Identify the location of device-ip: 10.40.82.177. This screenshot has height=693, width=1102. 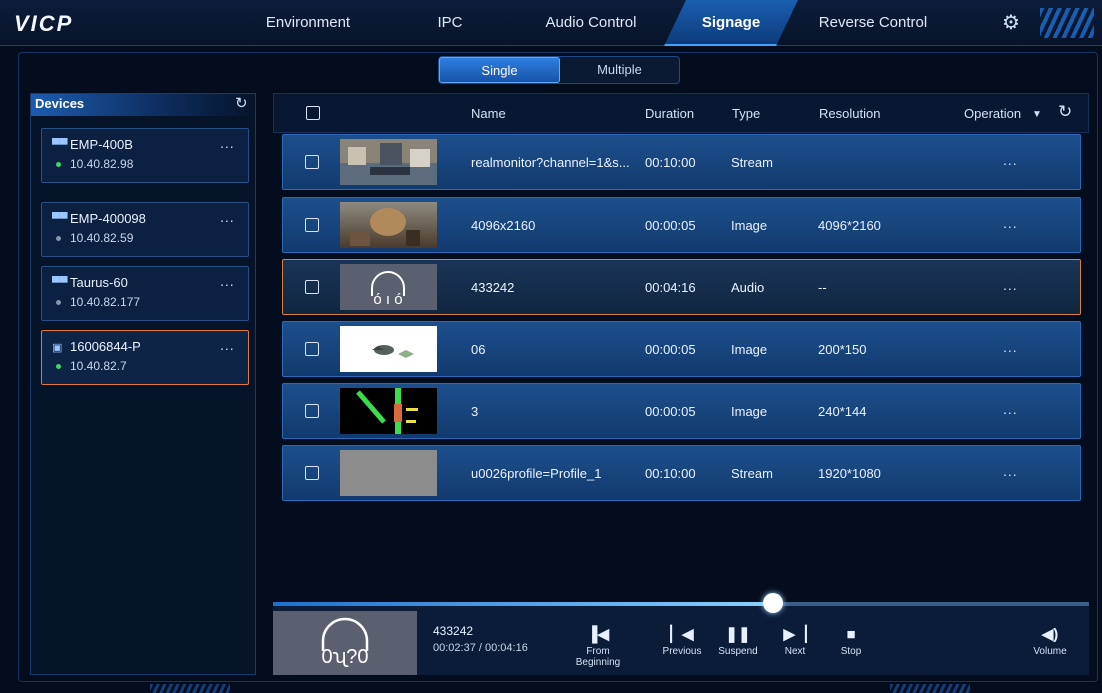
(105, 302).